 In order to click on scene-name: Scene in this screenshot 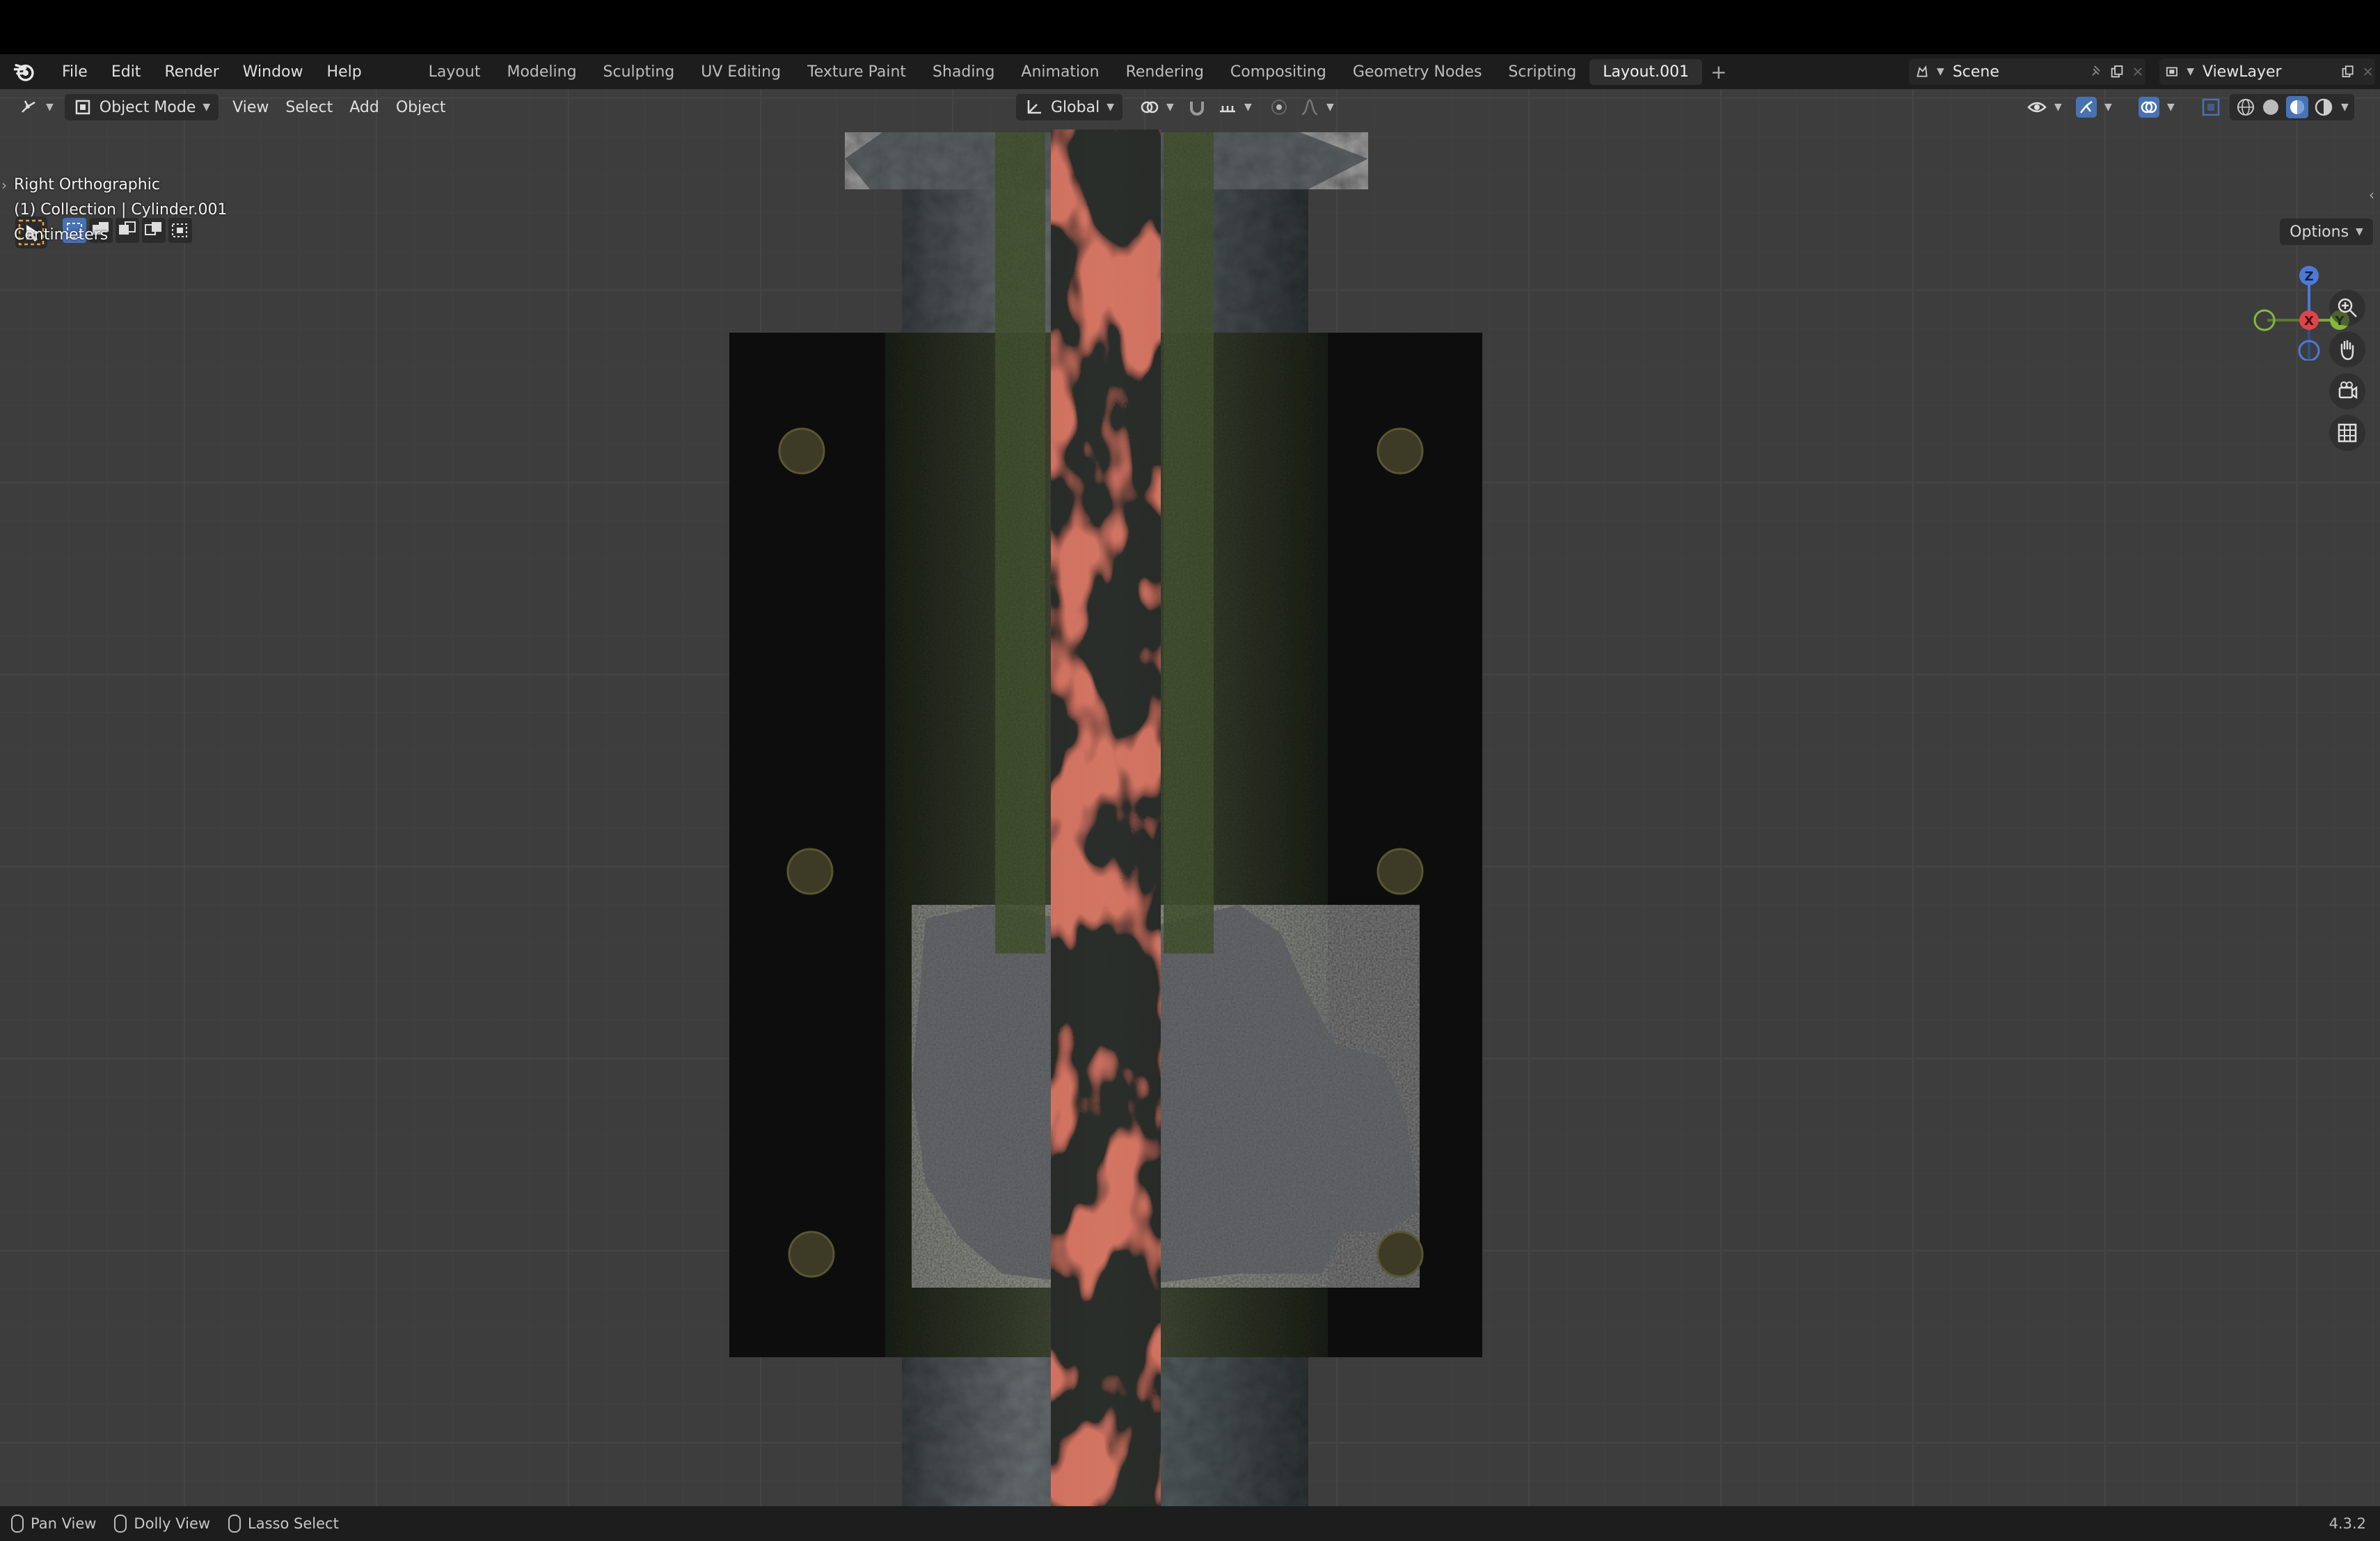, I will do `click(1976, 72)`.